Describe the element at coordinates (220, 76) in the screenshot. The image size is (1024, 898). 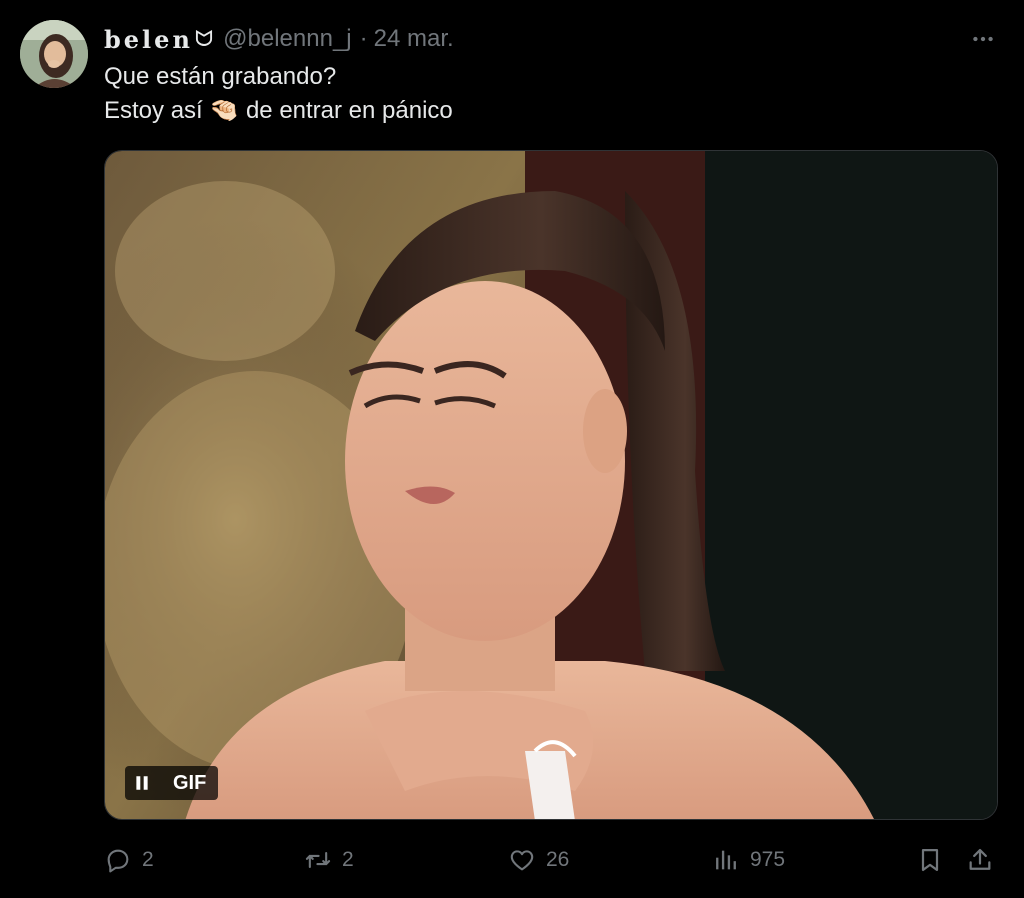
I see `tweet-line-1: Que están grabando?` at that location.